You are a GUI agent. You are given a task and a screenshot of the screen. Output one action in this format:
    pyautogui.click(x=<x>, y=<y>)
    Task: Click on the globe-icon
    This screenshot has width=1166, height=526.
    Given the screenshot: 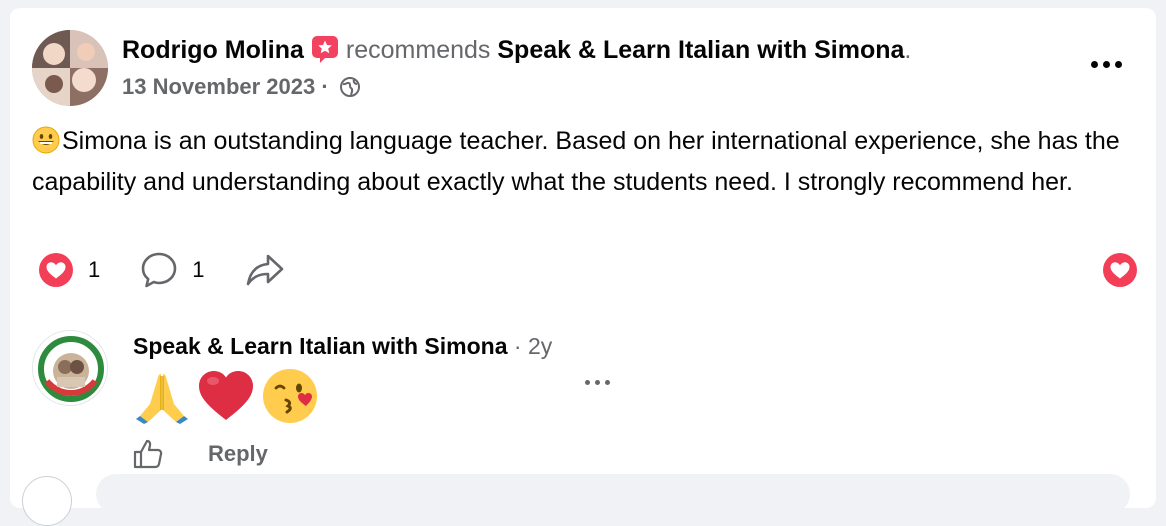 What is the action you would take?
    pyautogui.click(x=350, y=87)
    